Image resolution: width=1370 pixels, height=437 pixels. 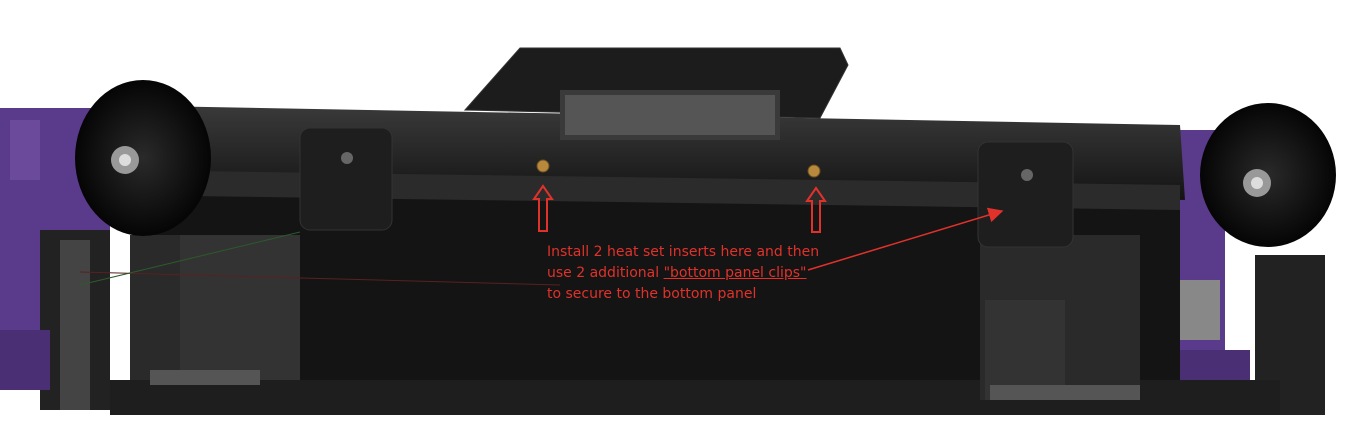 I want to click on right-motor, so click(x=1060, y=317).